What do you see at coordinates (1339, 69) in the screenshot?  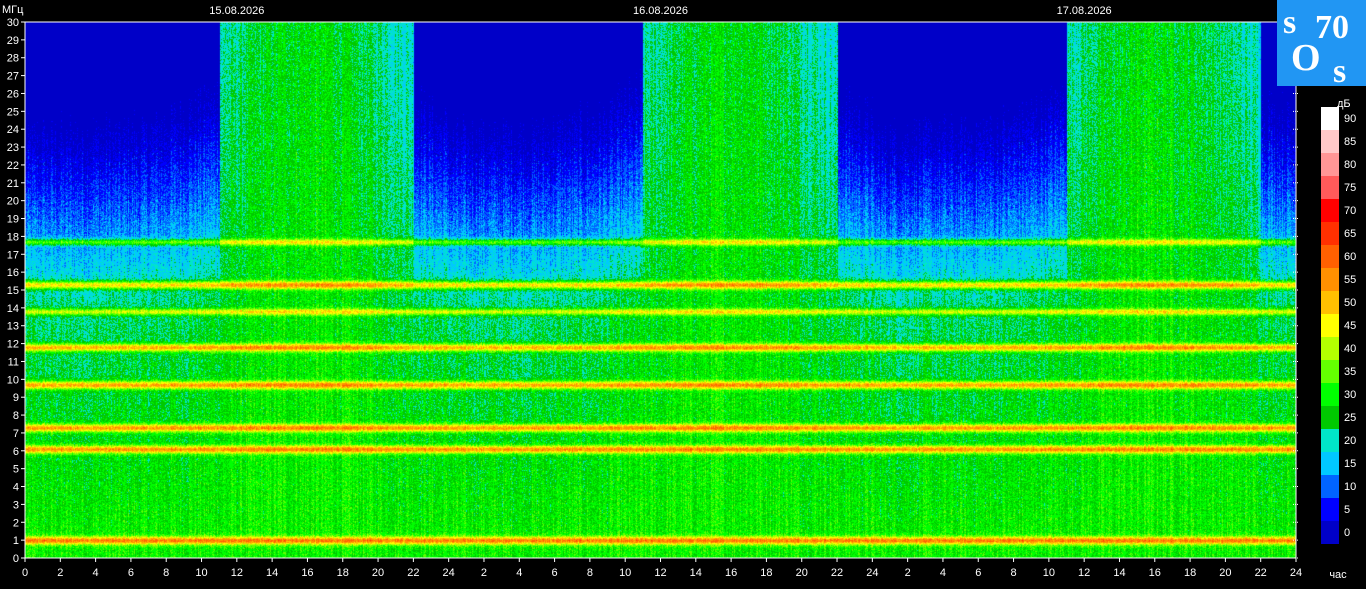 I see `logo-s-bottom: s` at bounding box center [1339, 69].